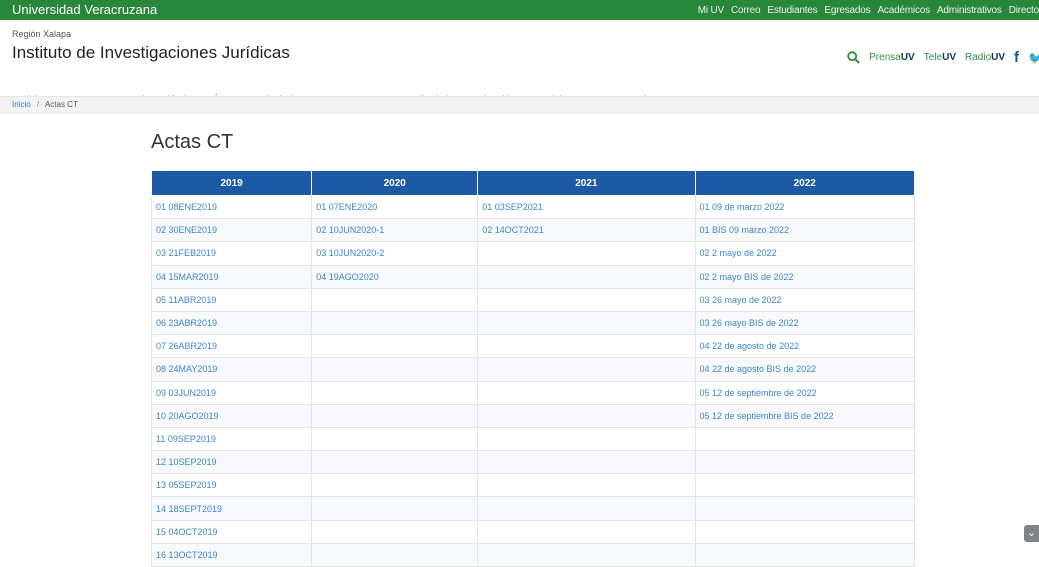 This screenshot has height=567, width=1039. Describe the element at coordinates (738, 253) in the screenshot. I see `acta-link: 02 2 mayo de 2022` at that location.